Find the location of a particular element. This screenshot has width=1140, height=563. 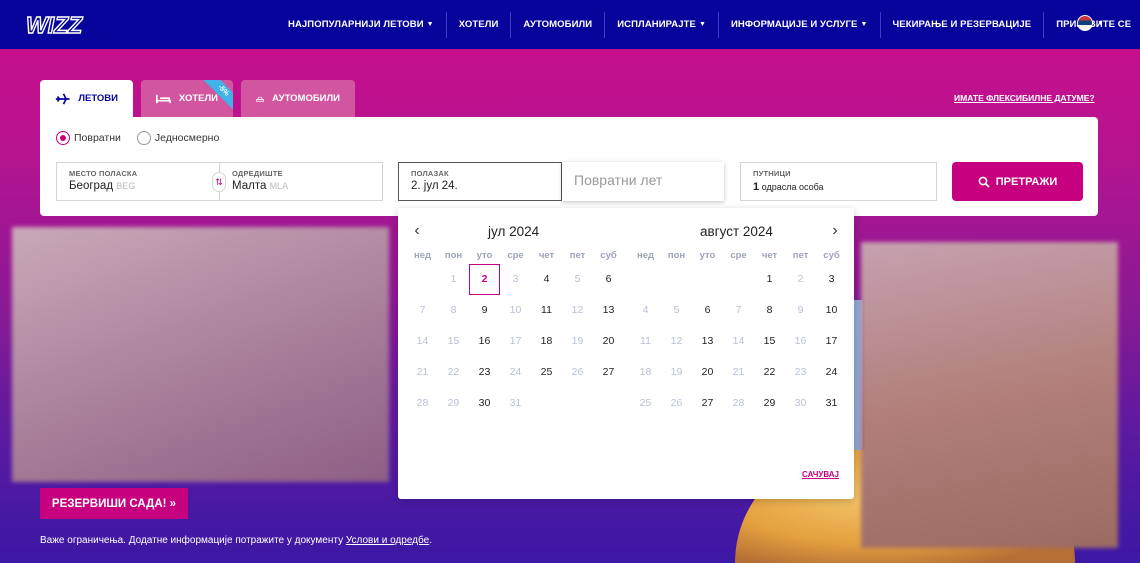

nav-item-2: АУТОМОБИЛИ is located at coordinates (558, 25).